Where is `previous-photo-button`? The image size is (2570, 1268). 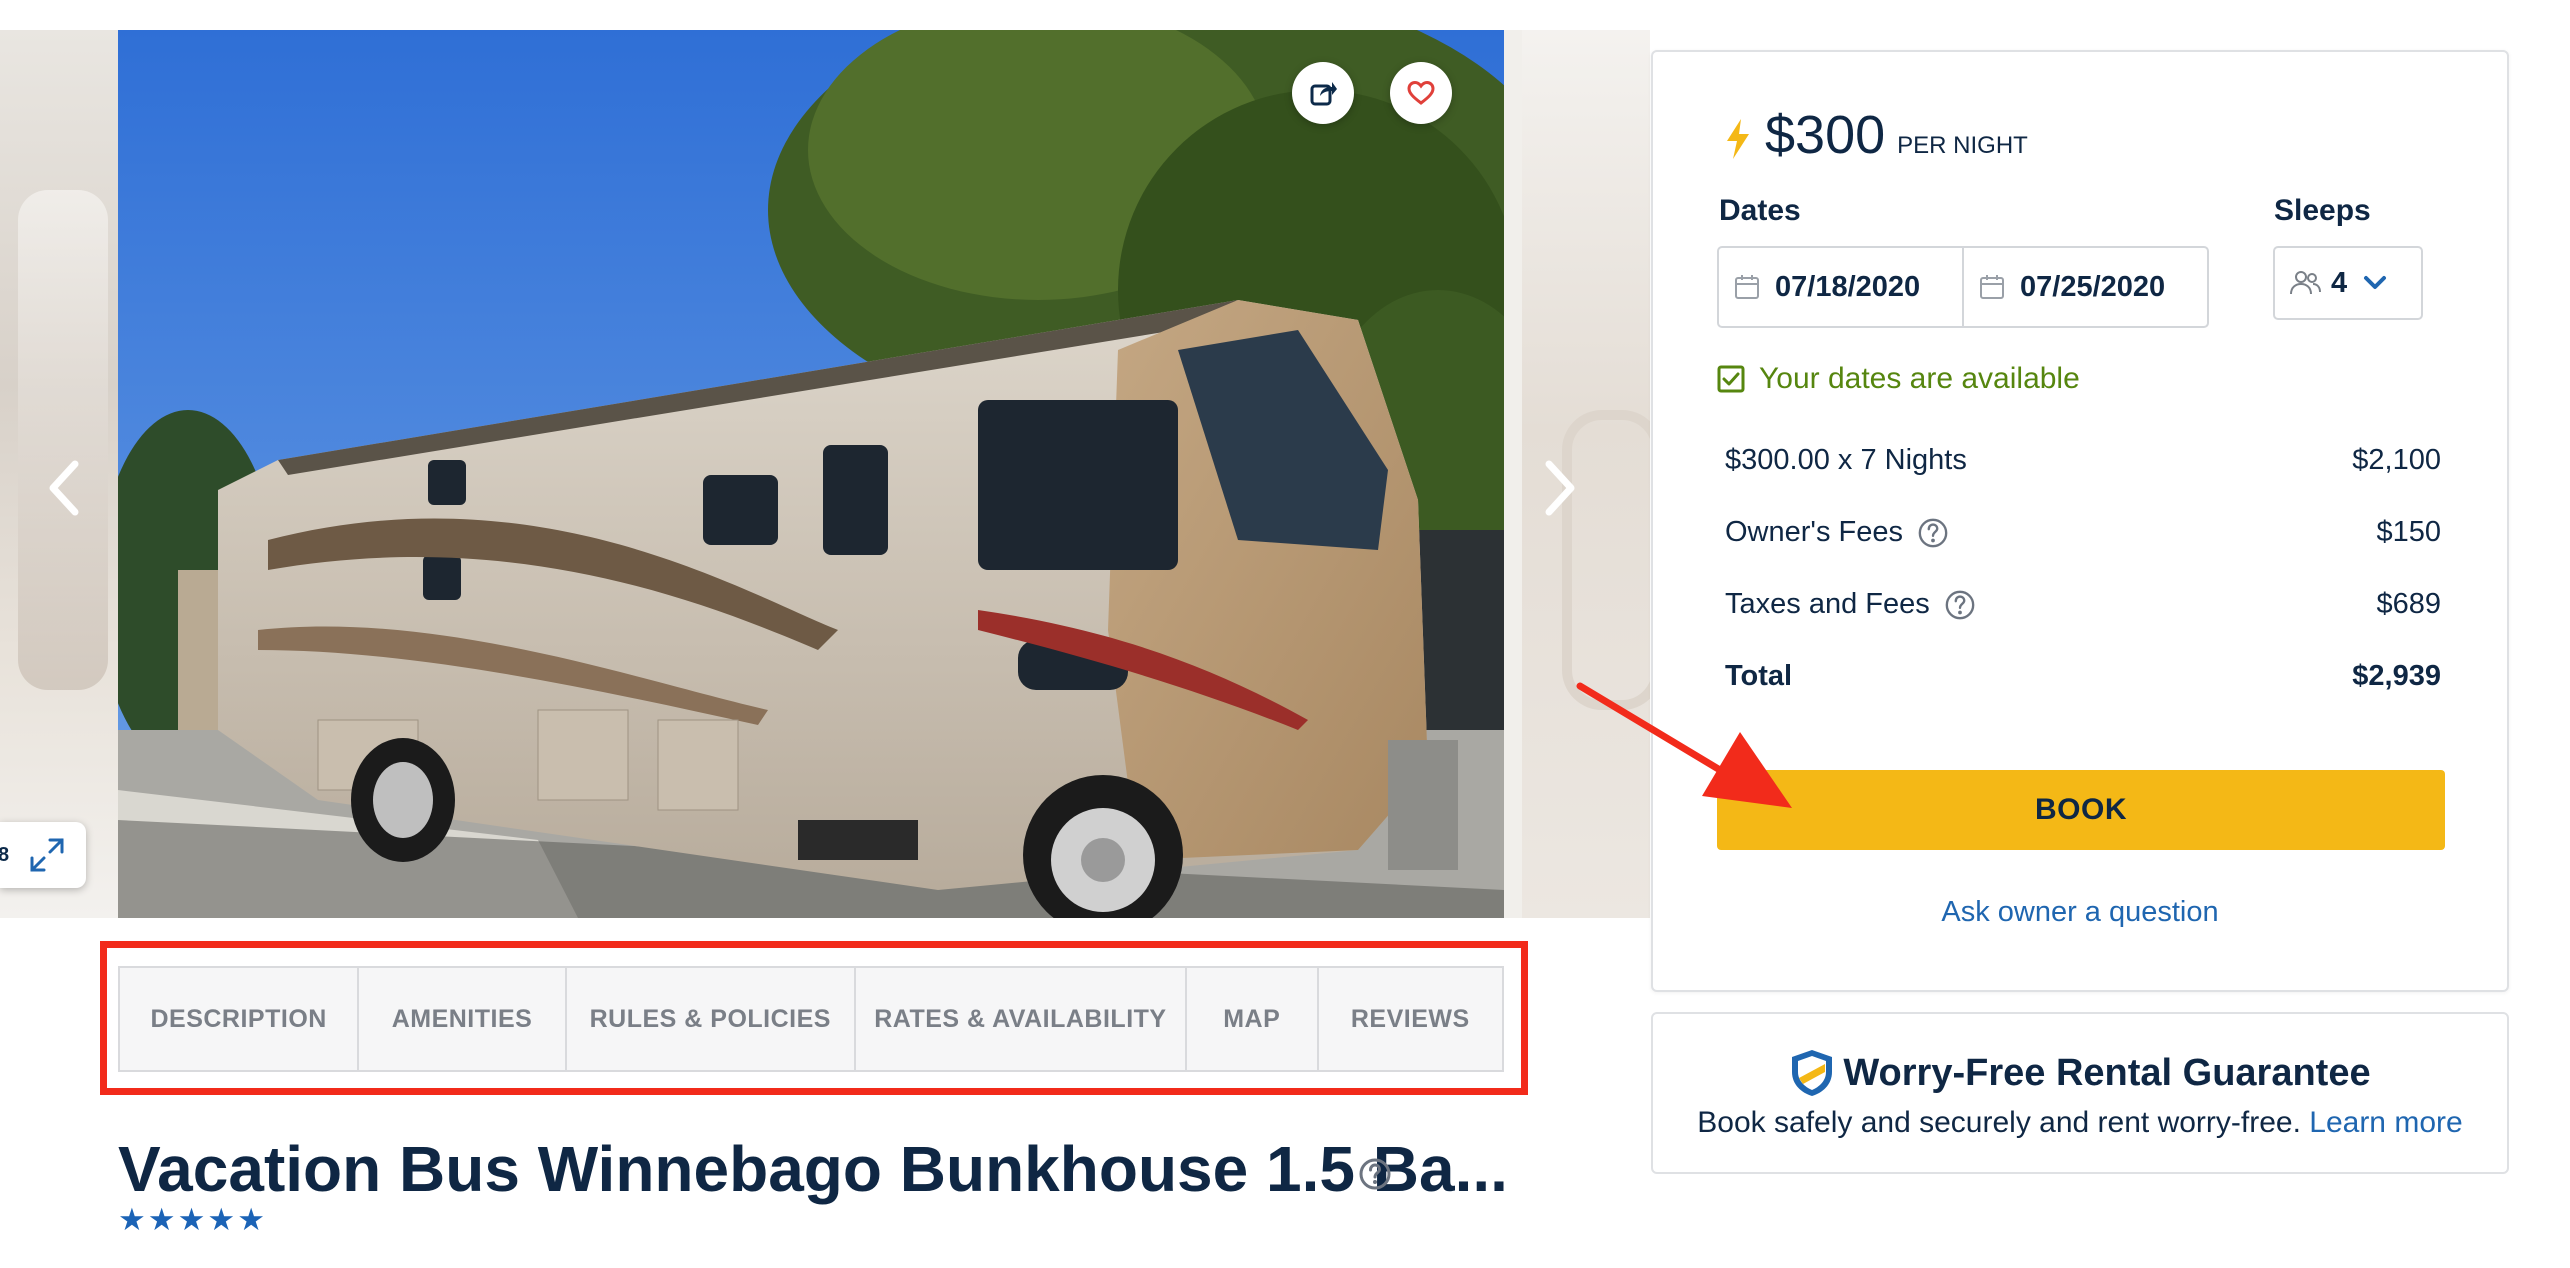 previous-photo-button is located at coordinates (64, 488).